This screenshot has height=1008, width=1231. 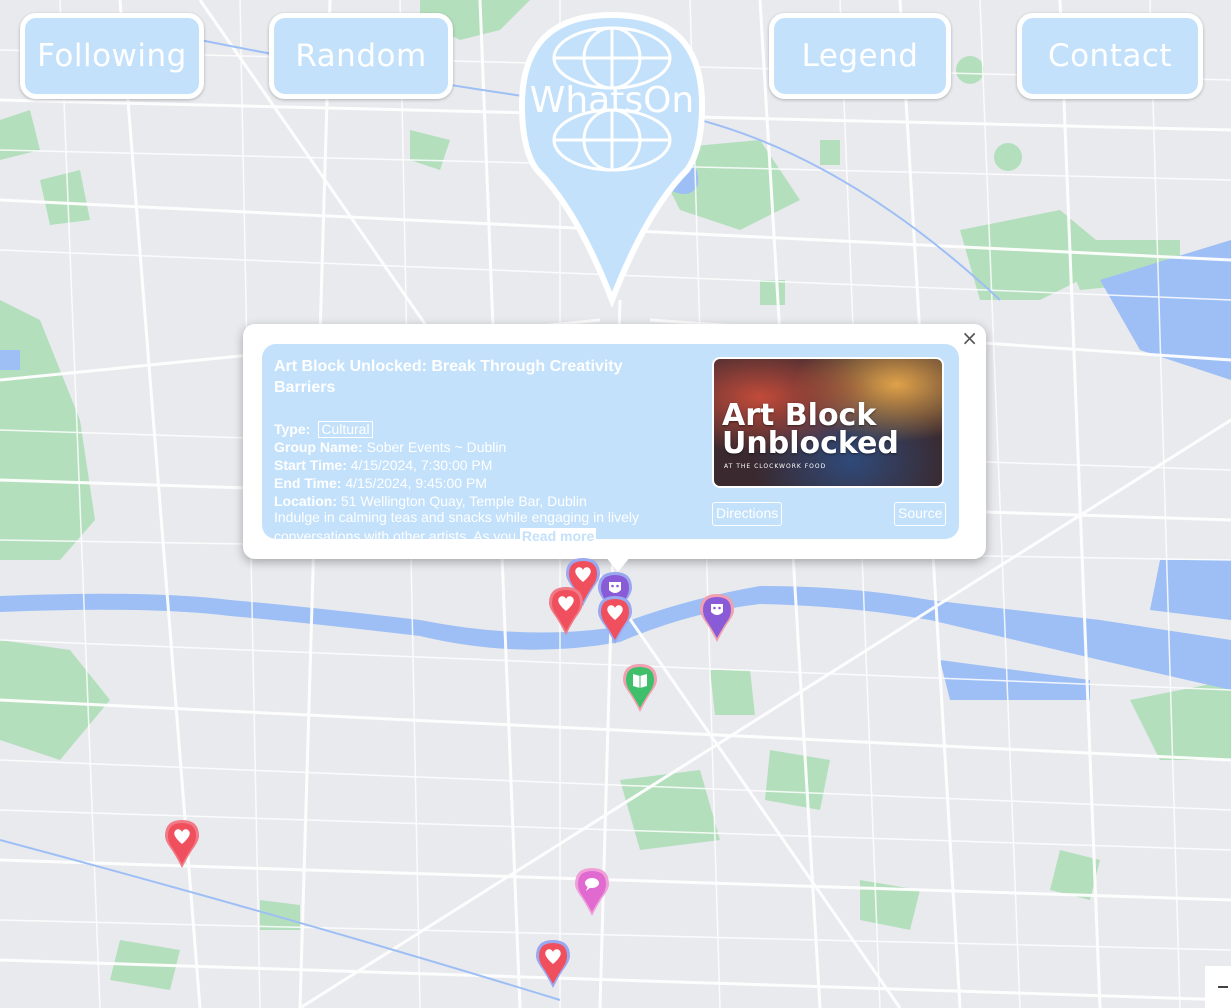 I want to click on speech-bubble-icon, so click(x=592, y=892).